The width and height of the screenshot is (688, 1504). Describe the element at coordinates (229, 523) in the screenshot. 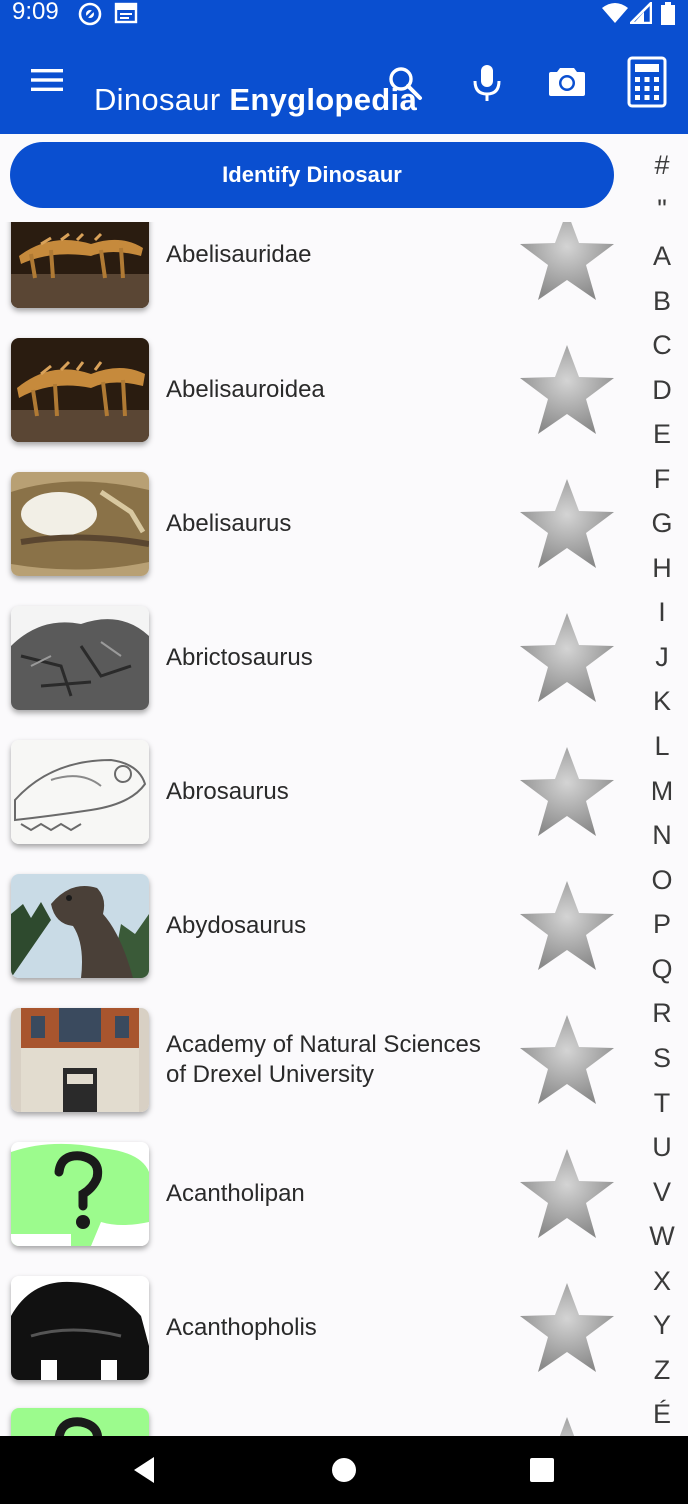

I see `dinosaur-name: Abelisaurus` at that location.